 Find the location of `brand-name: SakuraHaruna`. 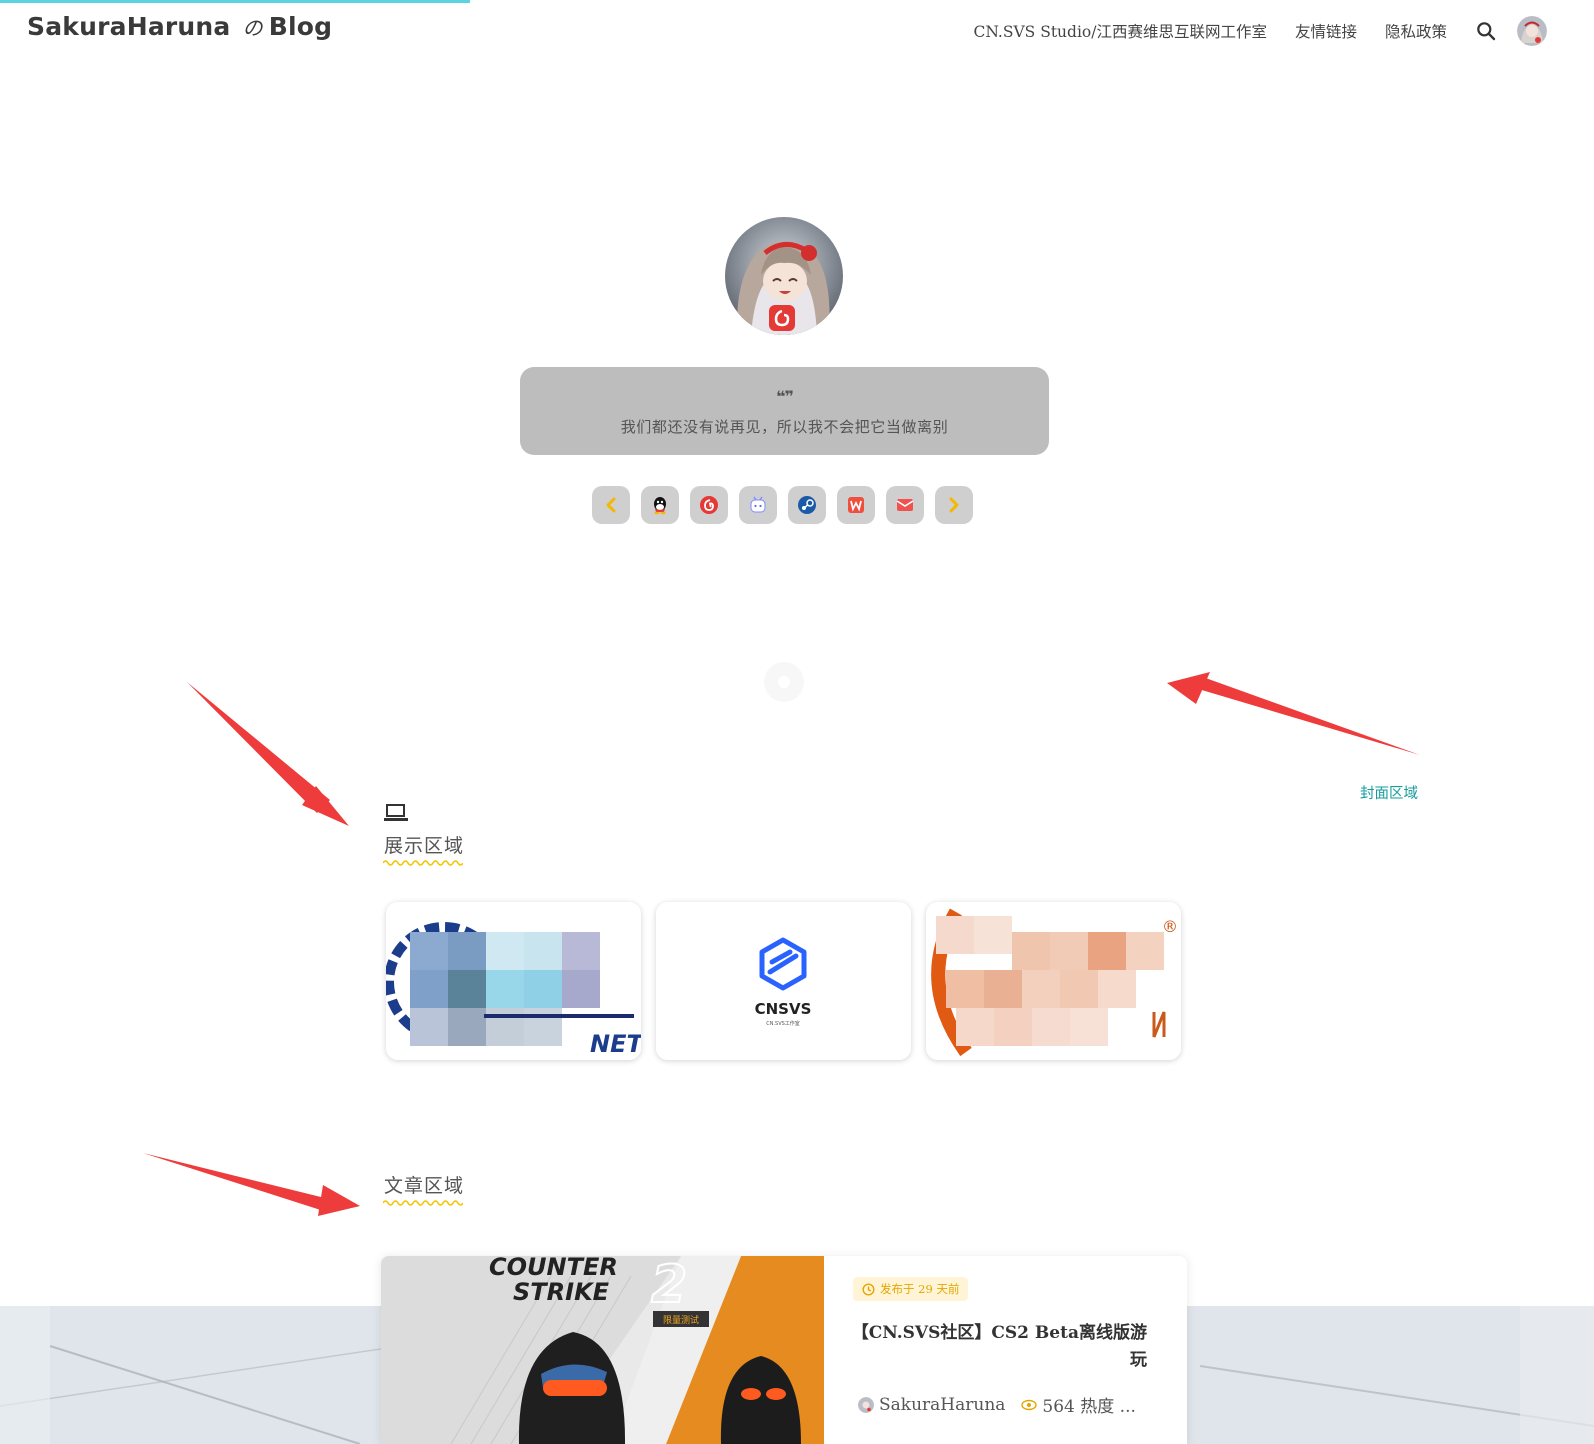

brand-name: SakuraHaruna is located at coordinates (129, 26).